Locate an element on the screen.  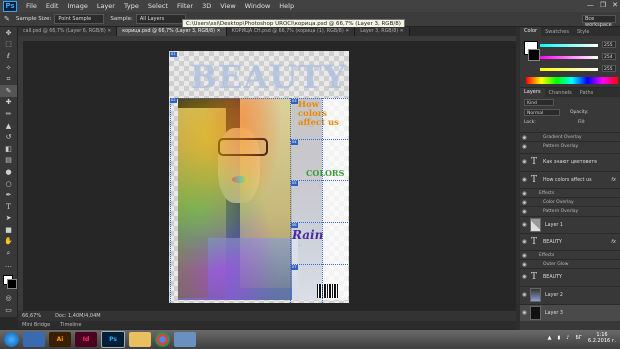
menu-layer: Layer is located at coordinates (106, 6).